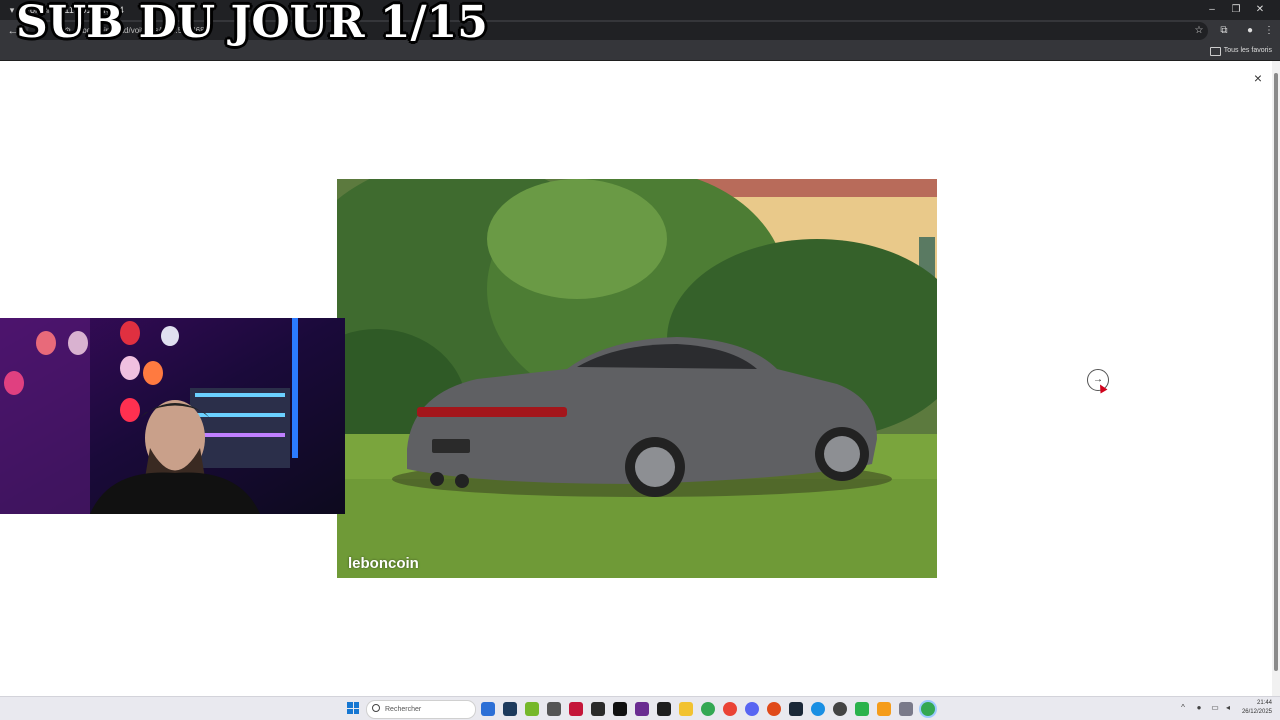 This screenshot has width=1280, height=720. I want to click on taskbar-search: Rechercher, so click(421, 709).